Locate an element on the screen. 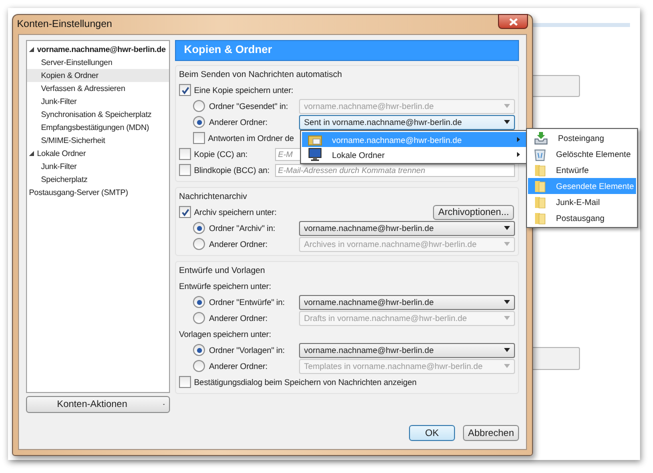  mail-folder-icon is located at coordinates (315, 140).